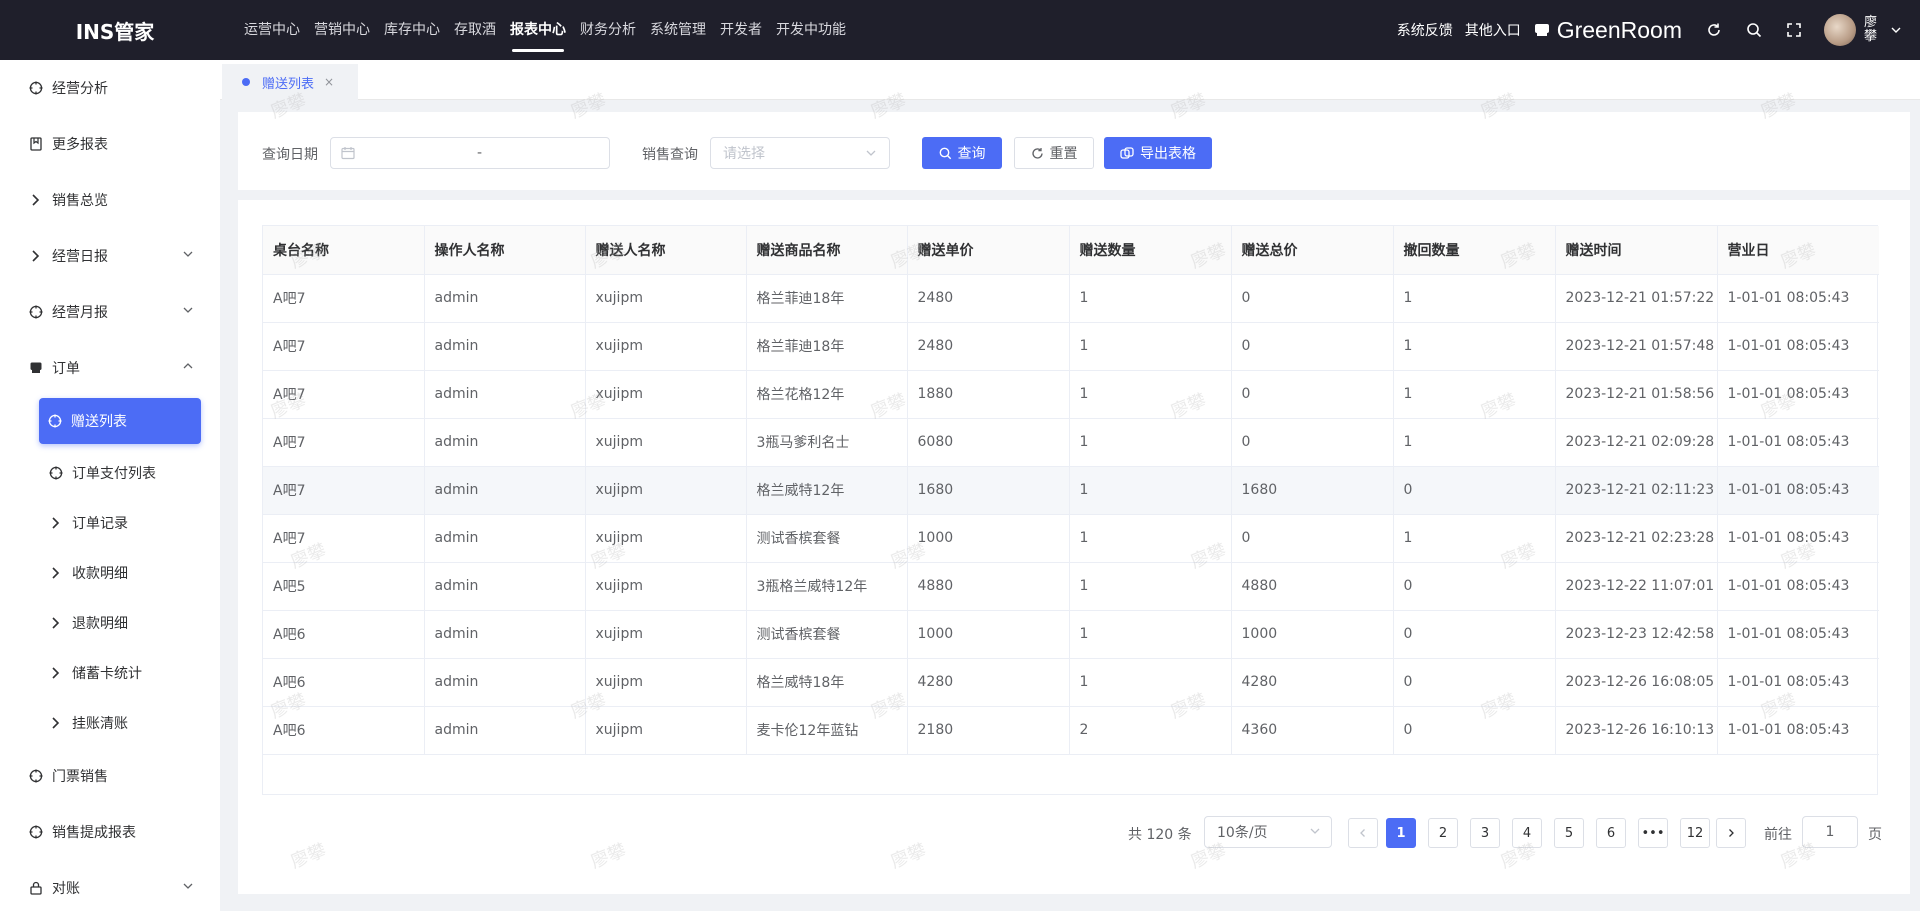 The height and width of the screenshot is (911, 1920). I want to click on column-header: 赠送商品名称, so click(827, 250).